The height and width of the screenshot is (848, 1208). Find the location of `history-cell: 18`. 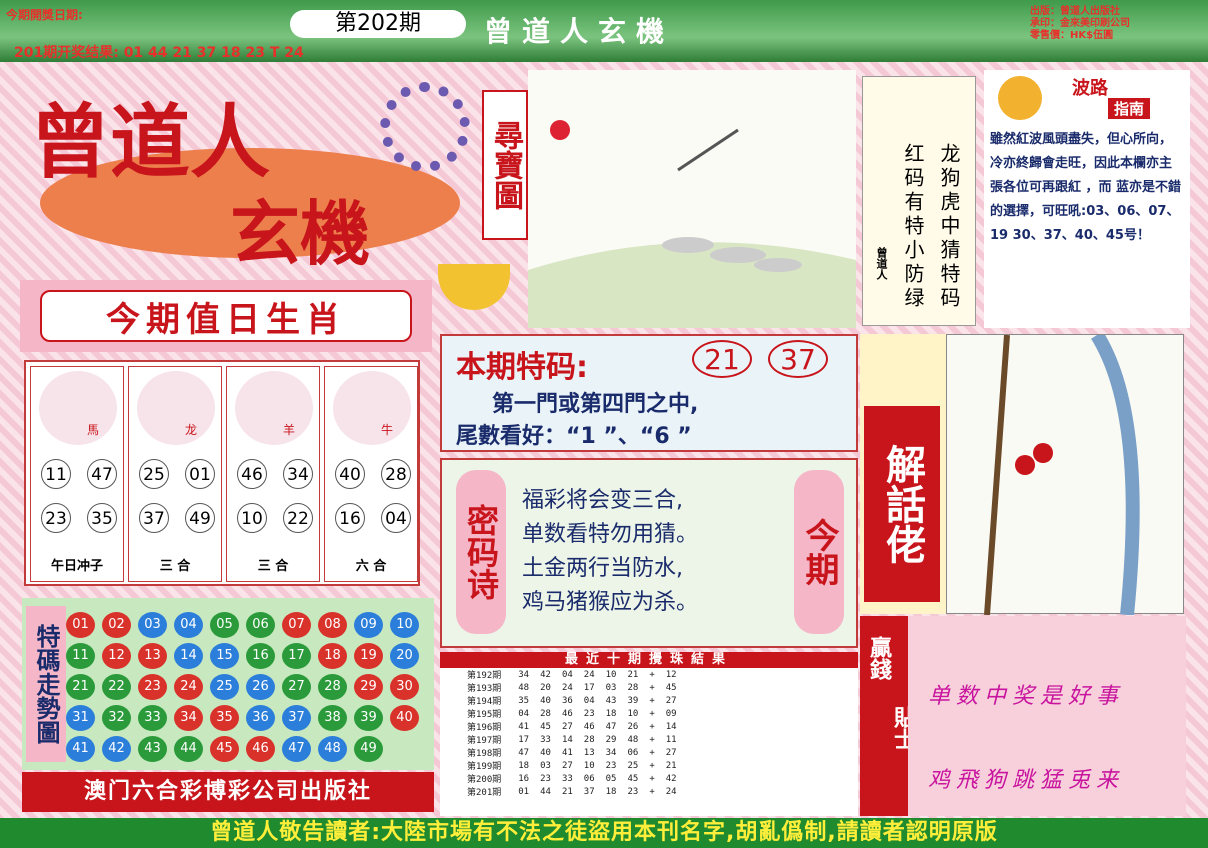

history-cell: 18 is located at coordinates (611, 713).